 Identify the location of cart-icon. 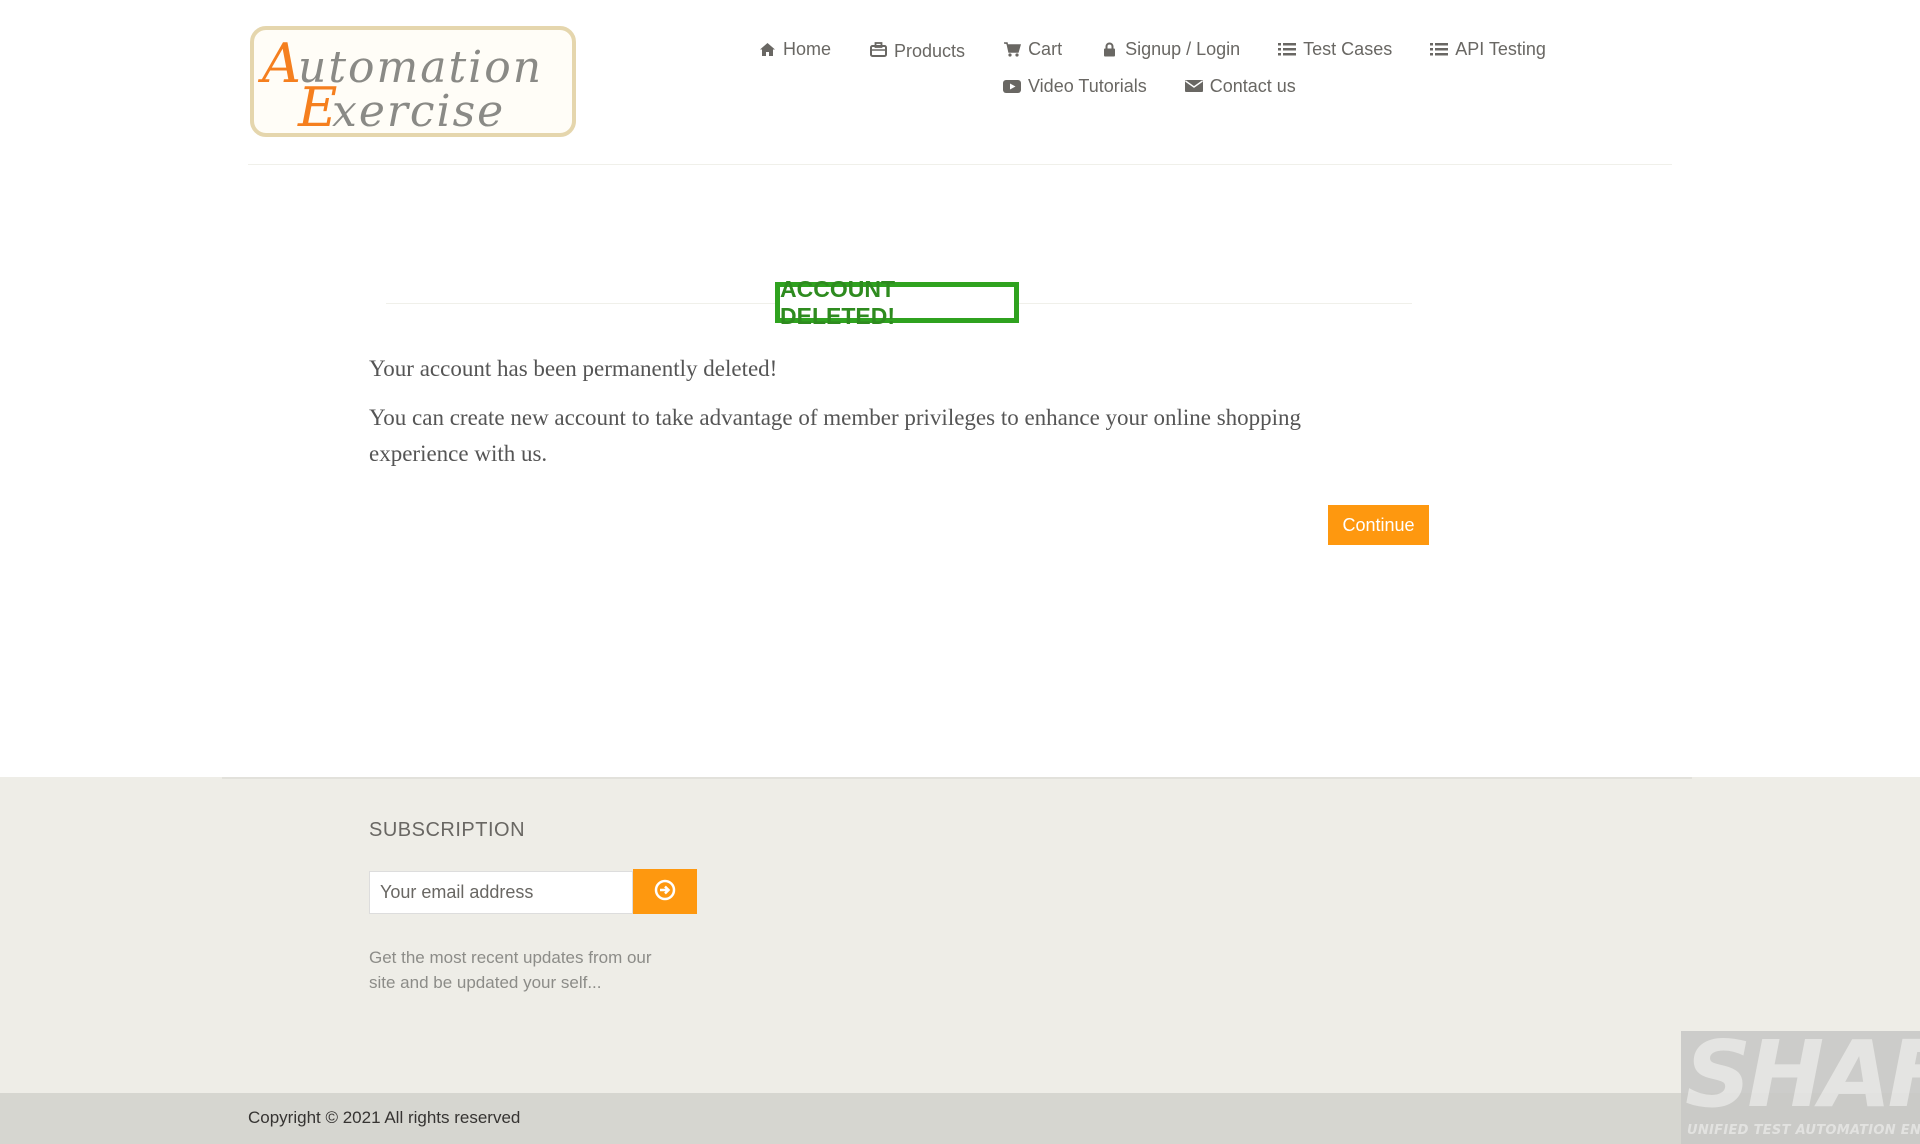
(1012, 49).